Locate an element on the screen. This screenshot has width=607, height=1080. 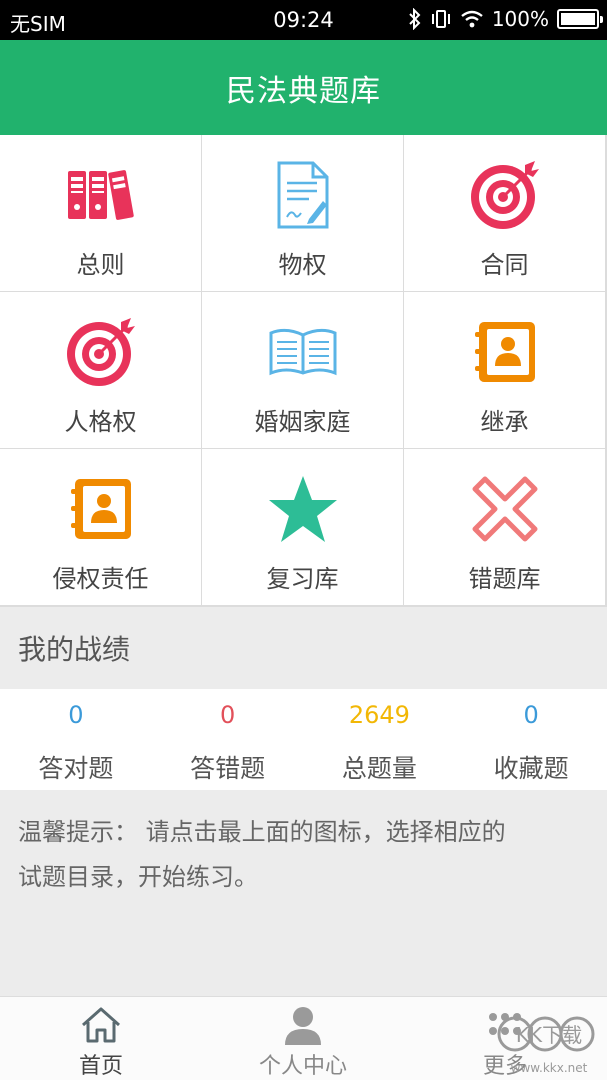
watermark-text: KK下载 is located at coordinates (549, 1035).